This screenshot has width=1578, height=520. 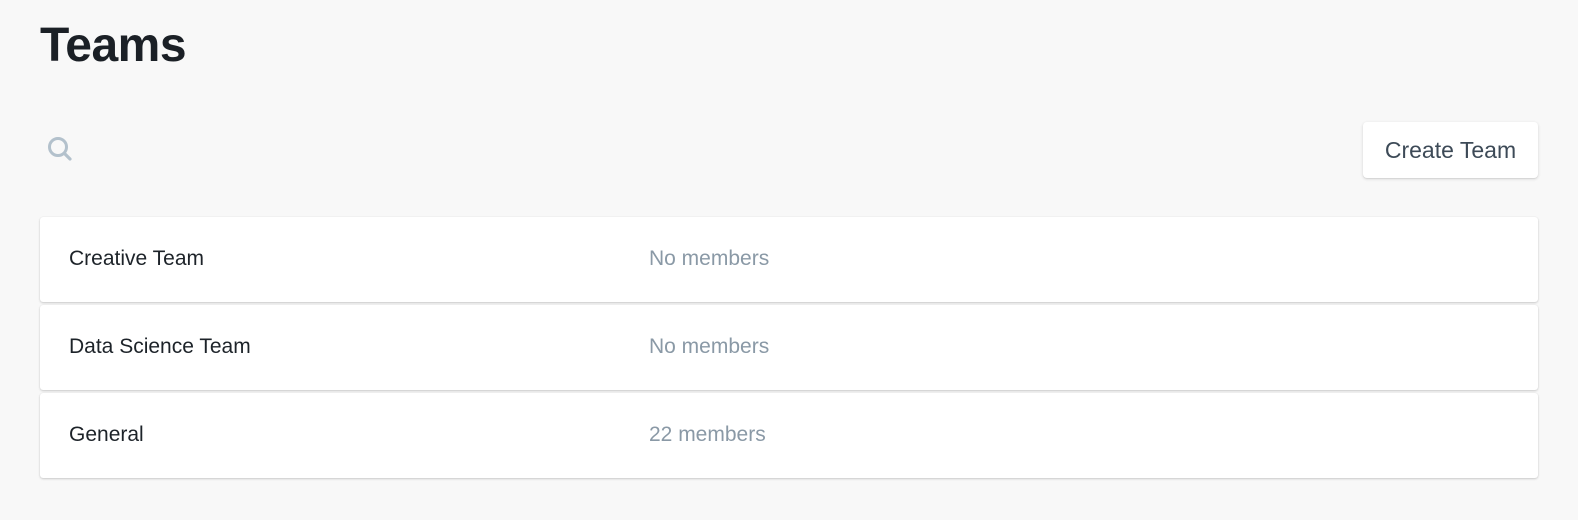 I want to click on create-team-button: Create Team, so click(x=1450, y=150).